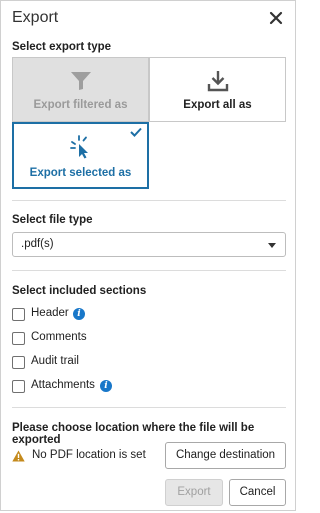 The image size is (320, 513). What do you see at coordinates (62, 47) in the screenshot?
I see `export-type-label: Select export type` at bounding box center [62, 47].